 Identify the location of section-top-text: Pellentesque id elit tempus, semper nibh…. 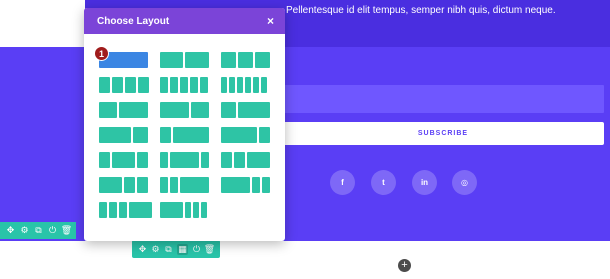
(421, 10).